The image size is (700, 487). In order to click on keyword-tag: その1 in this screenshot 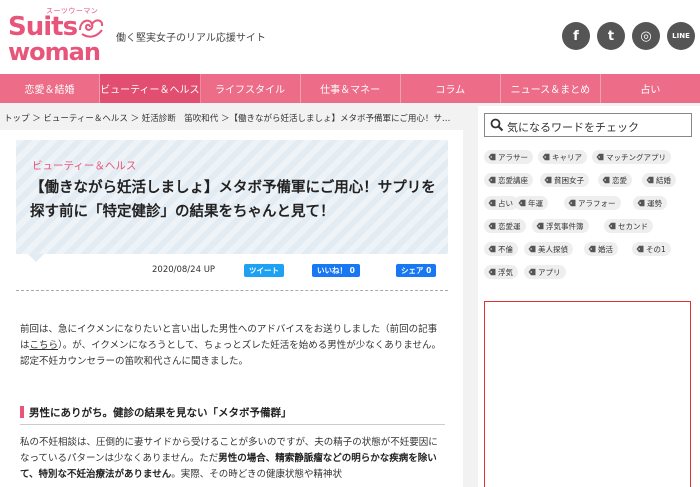, I will do `click(651, 249)`.